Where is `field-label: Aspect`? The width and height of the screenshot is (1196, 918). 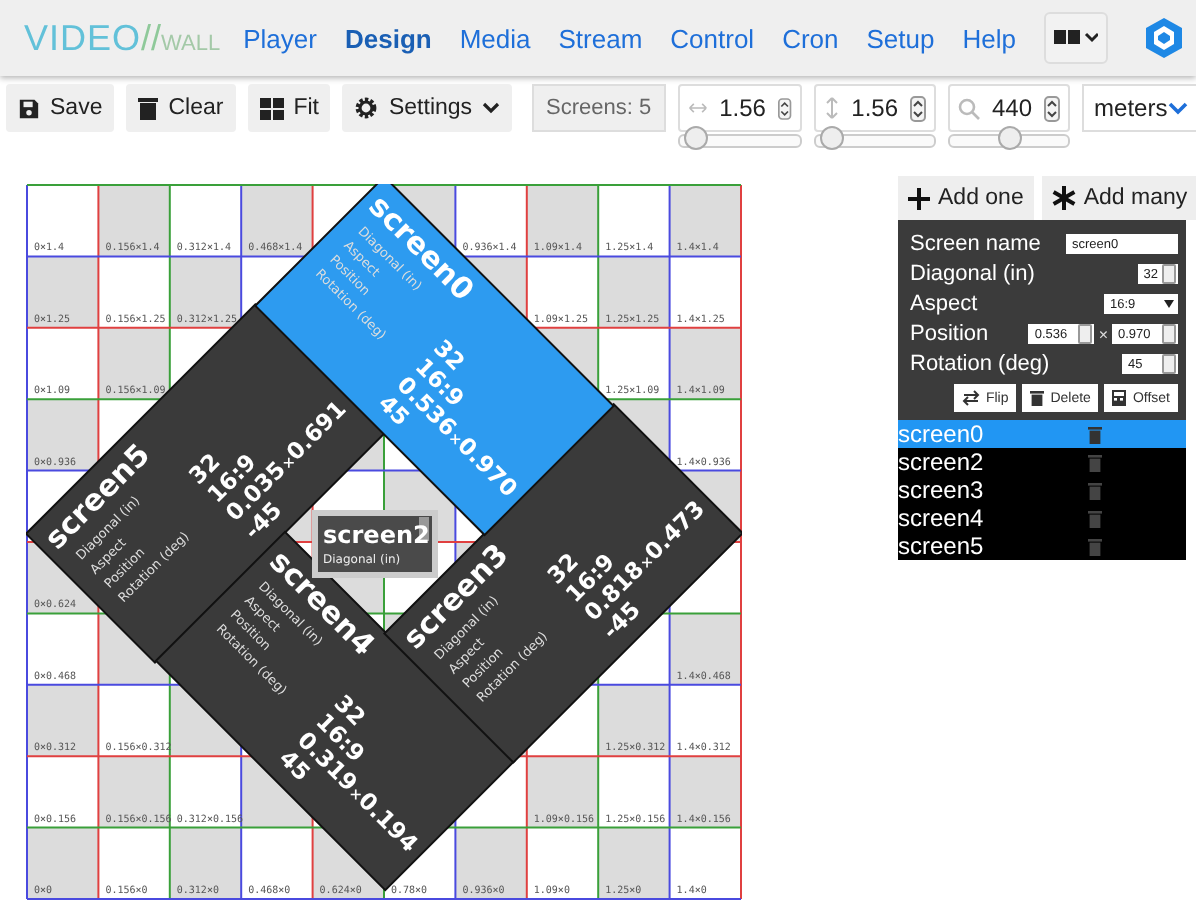 field-label: Aspect is located at coordinates (944, 304).